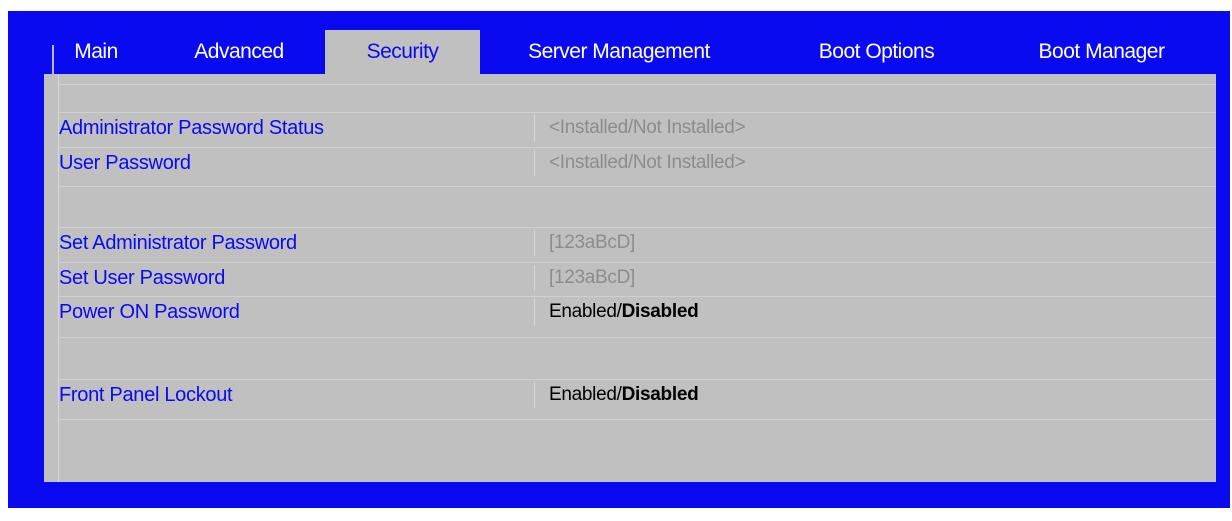  I want to click on front-panel-lockout-row: Front Panel Lockout Enabled/Disabled, so click(637, 393).